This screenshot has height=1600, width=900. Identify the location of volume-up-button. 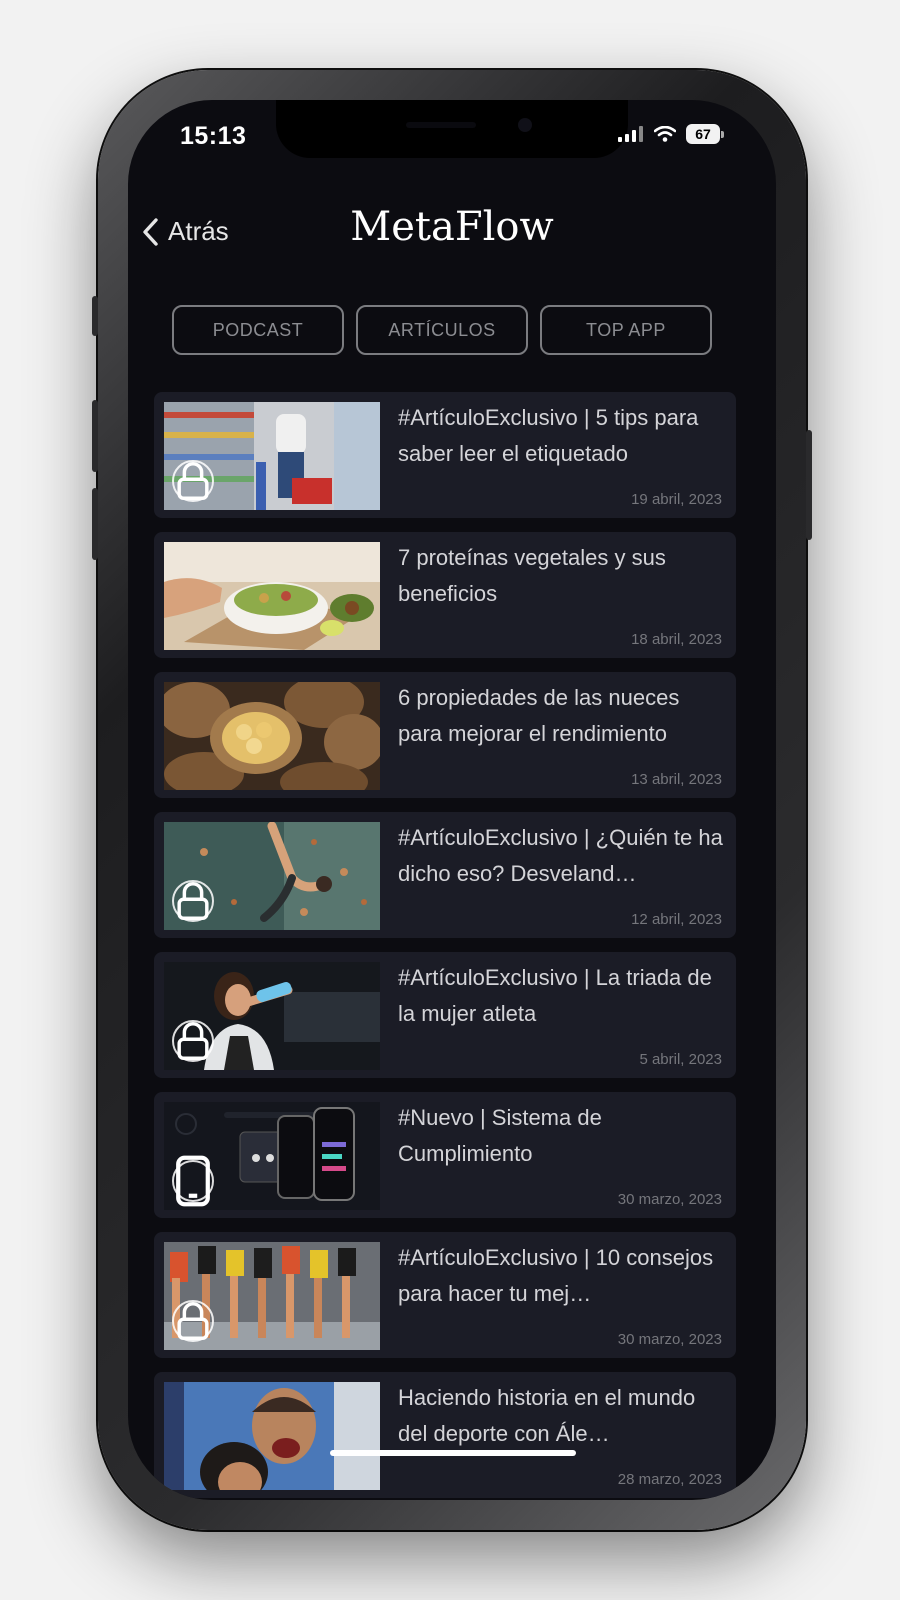
(95, 436).